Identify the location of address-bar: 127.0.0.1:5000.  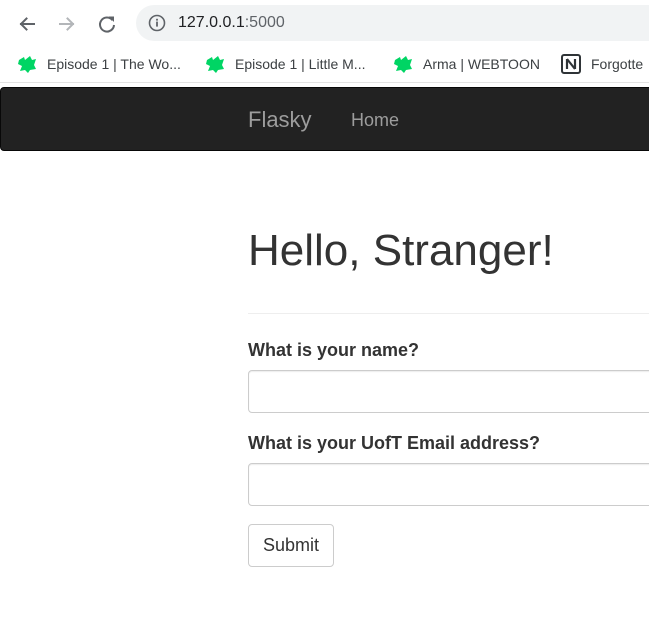
(392, 23).